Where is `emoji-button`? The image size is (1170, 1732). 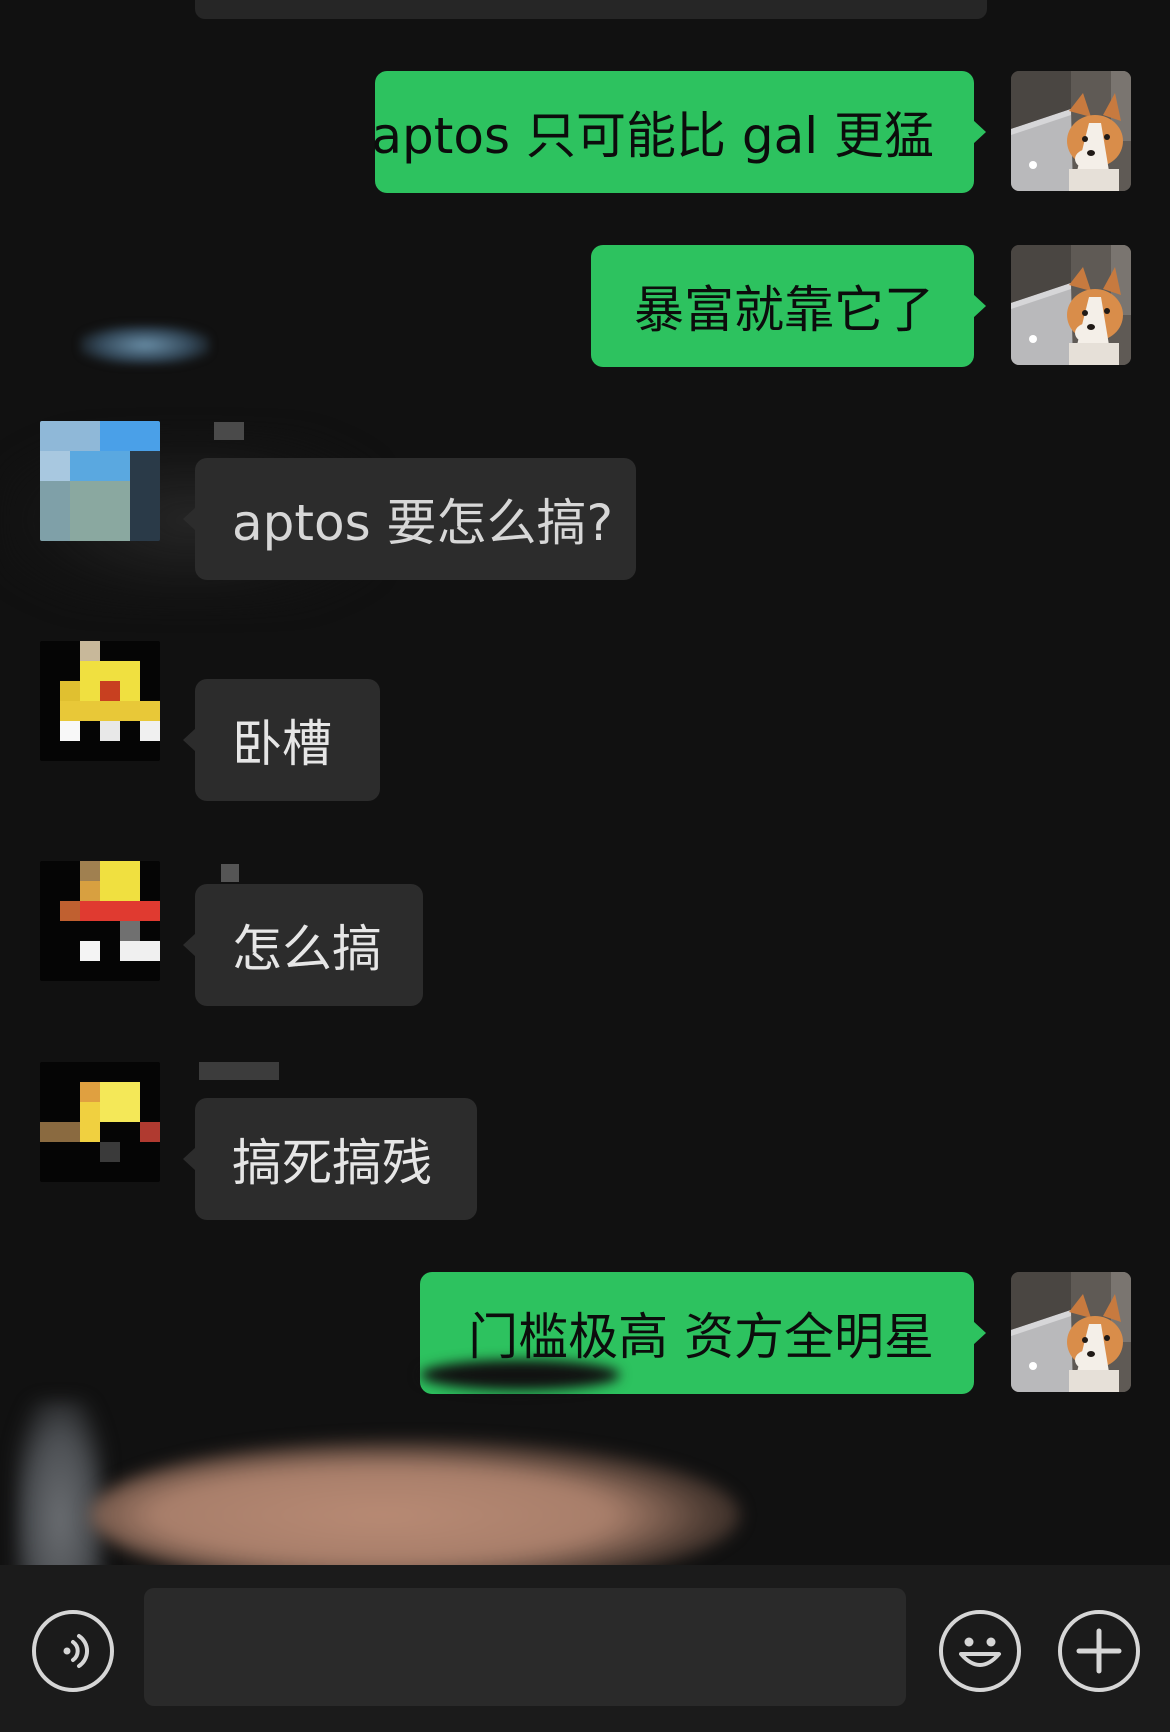
emoji-button is located at coordinates (980, 1651).